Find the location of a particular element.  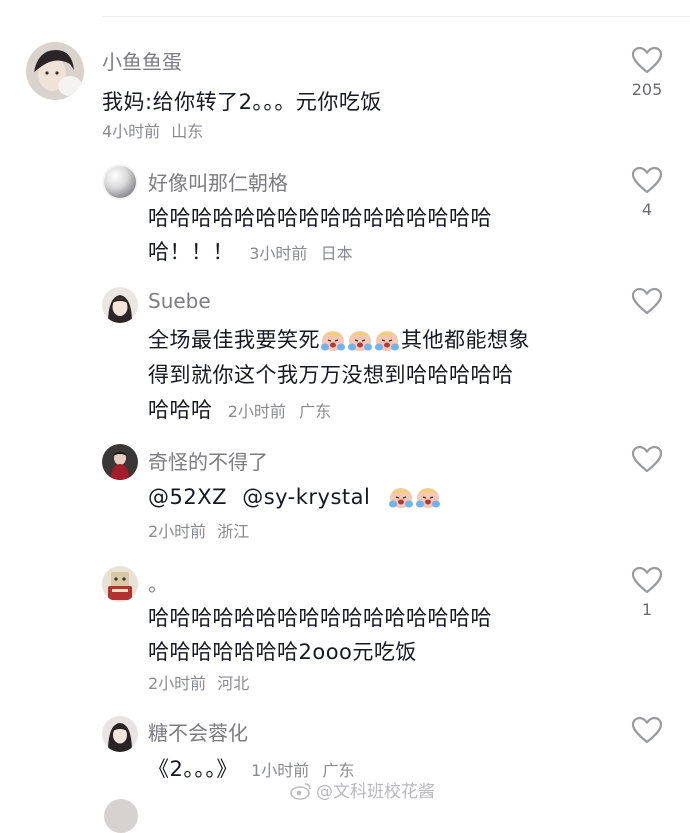

comment-text: 哈！！！ is located at coordinates (191, 252).